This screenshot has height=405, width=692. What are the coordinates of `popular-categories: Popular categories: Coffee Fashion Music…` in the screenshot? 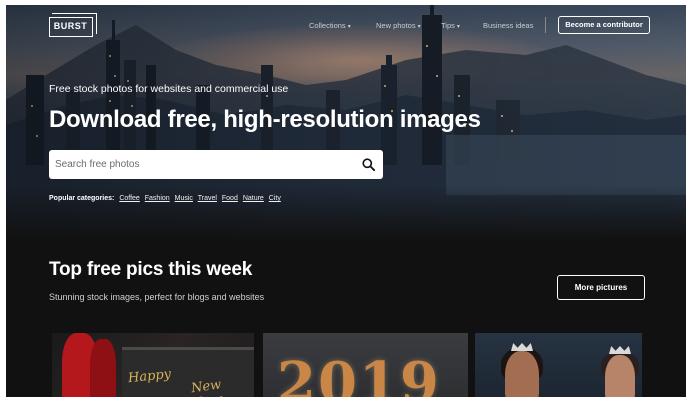 It's located at (166, 198).